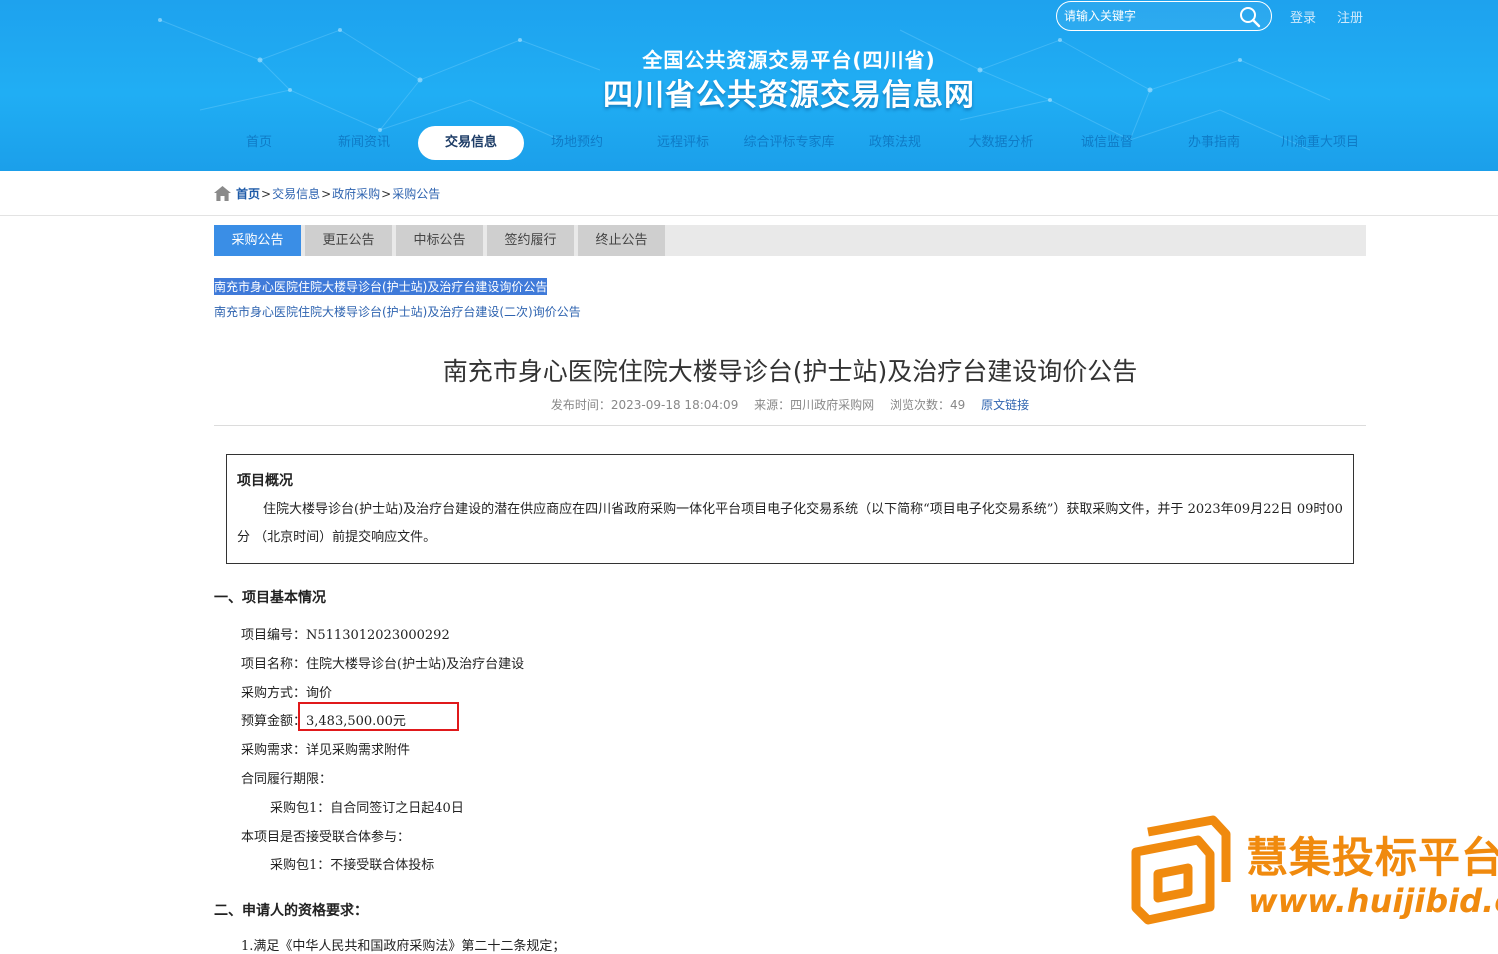 The width and height of the screenshot is (1498, 954). I want to click on view-count: 浏览次数：49, so click(928, 405).